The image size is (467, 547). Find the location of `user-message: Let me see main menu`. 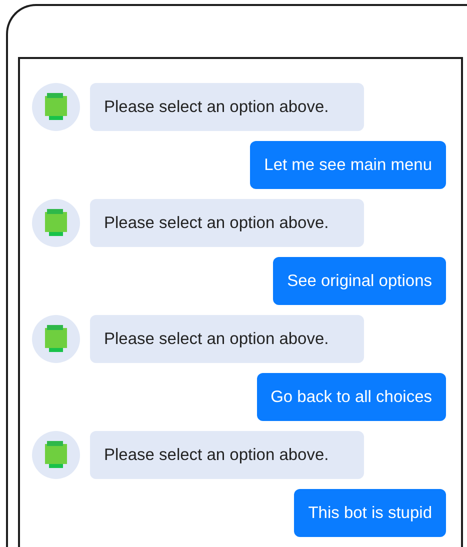

user-message: Let me see main menu is located at coordinates (348, 165).